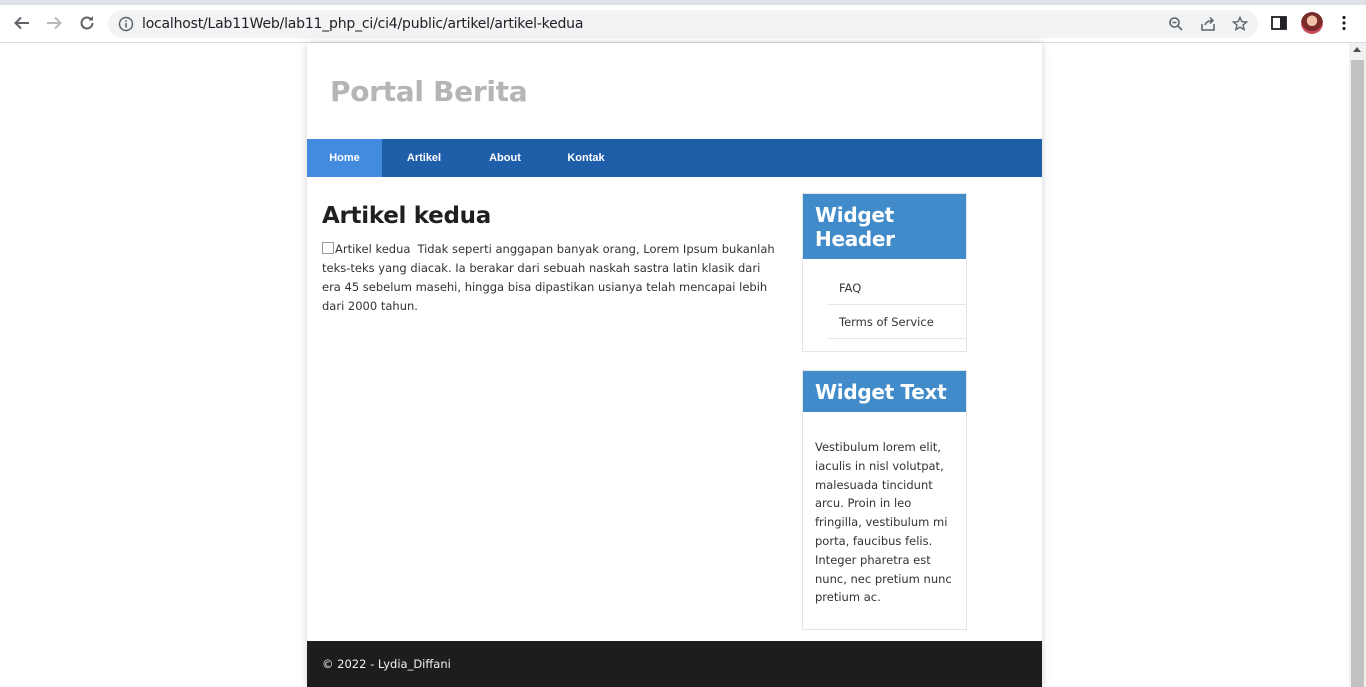 The height and width of the screenshot is (687, 1366). Describe the element at coordinates (406, 216) in the screenshot. I see `article-title: Artikel kedua` at that location.